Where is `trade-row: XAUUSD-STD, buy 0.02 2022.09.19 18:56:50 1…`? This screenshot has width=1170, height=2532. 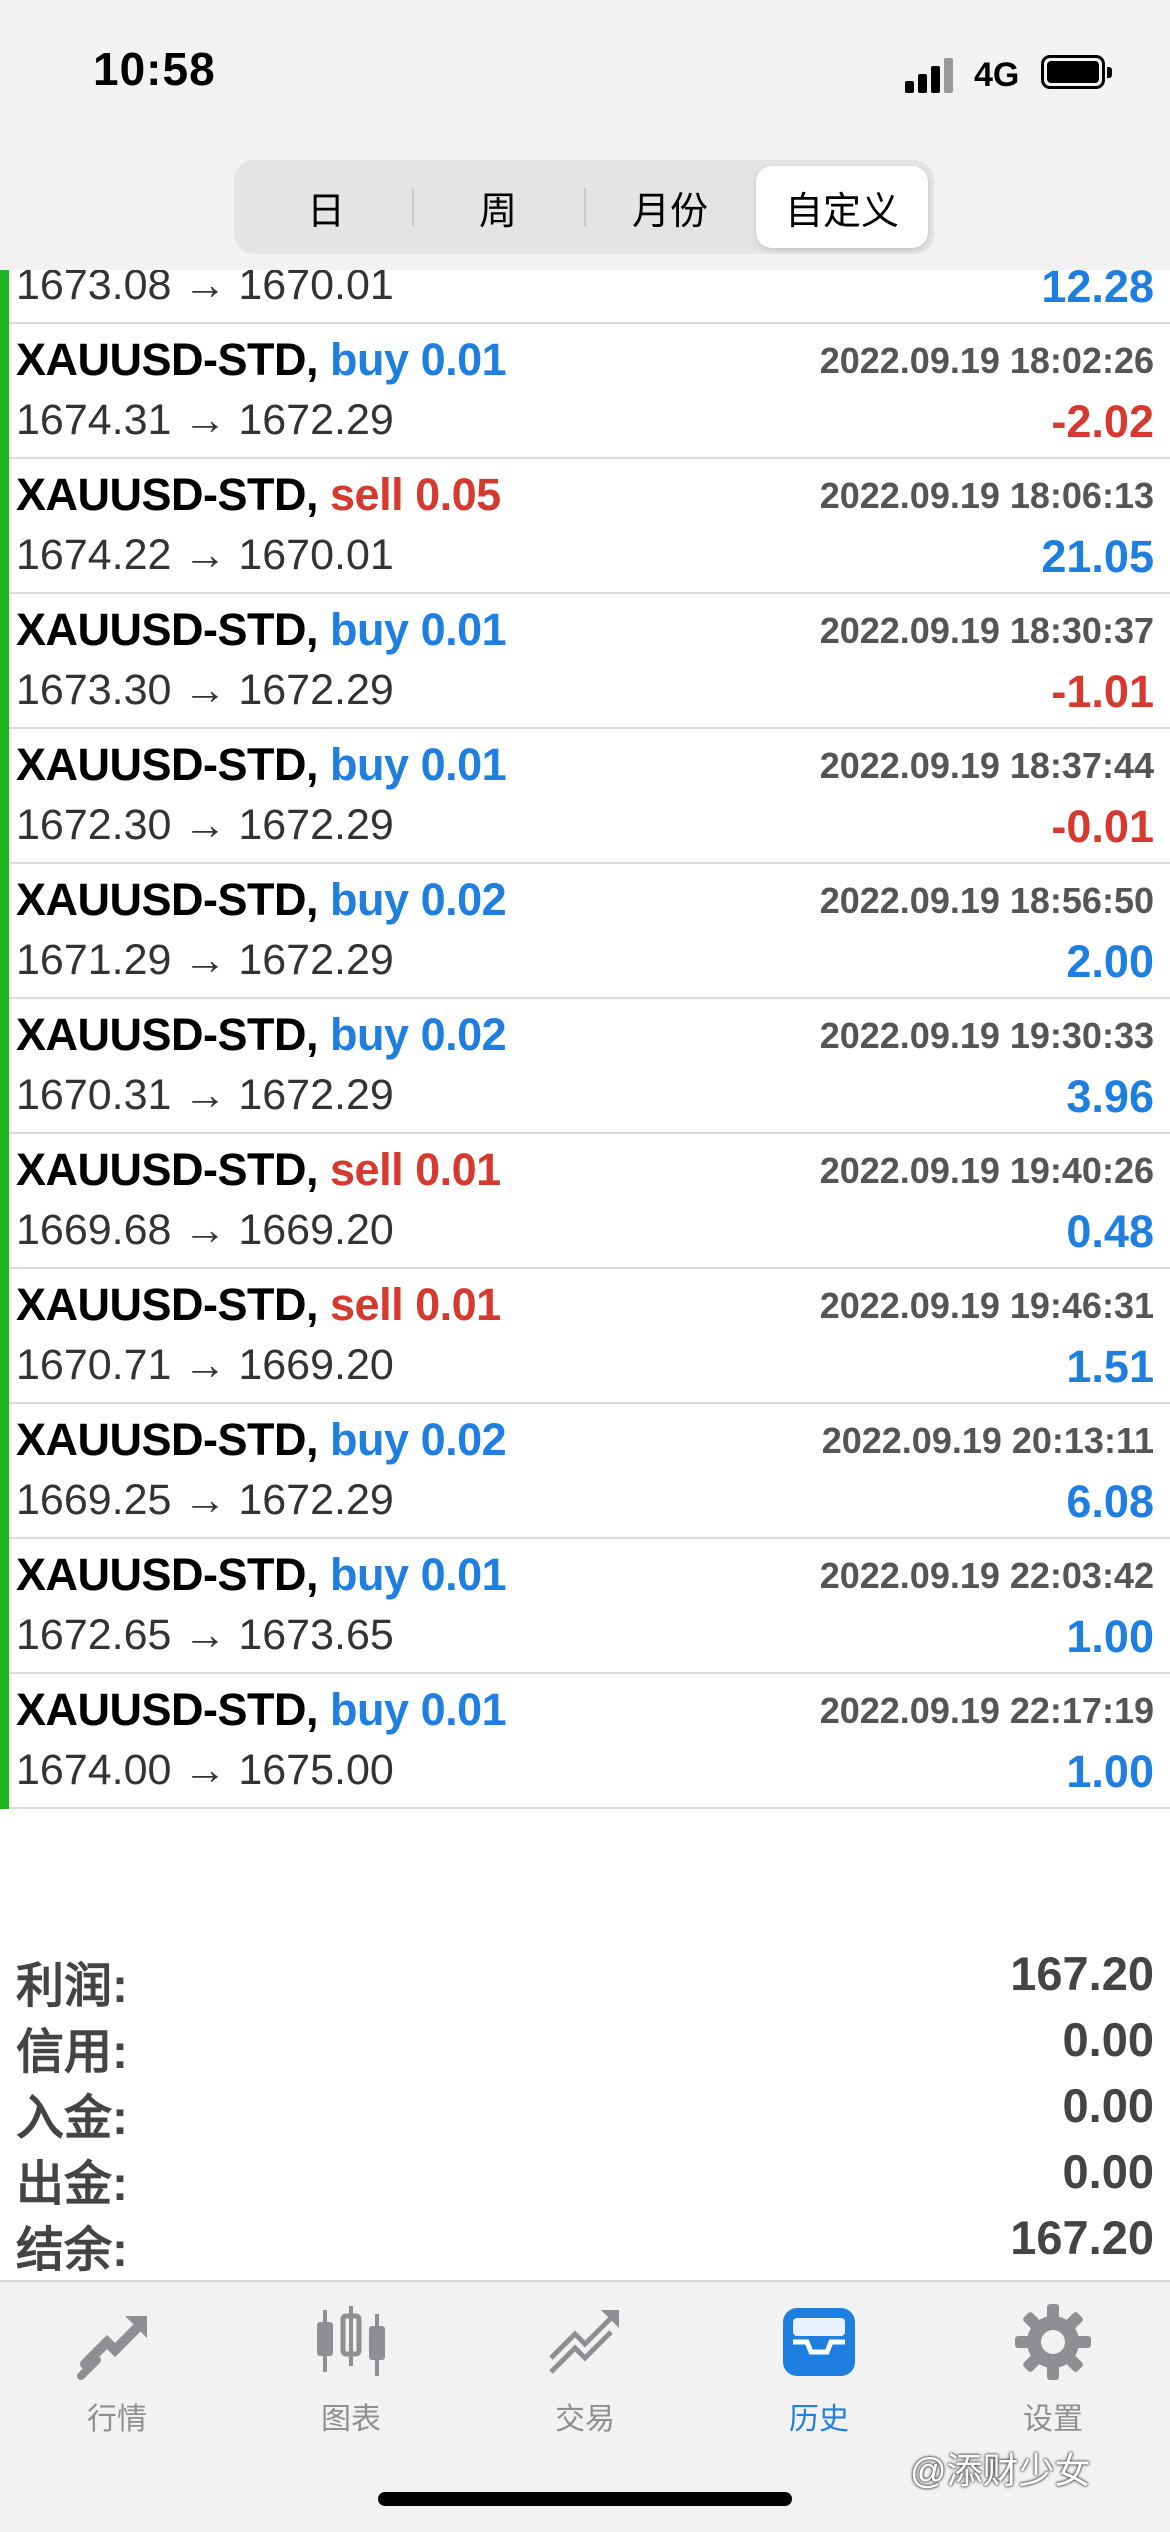
trade-row: XAUUSD-STD, buy 0.02 2022.09.19 18:56:50 1… is located at coordinates (585, 931).